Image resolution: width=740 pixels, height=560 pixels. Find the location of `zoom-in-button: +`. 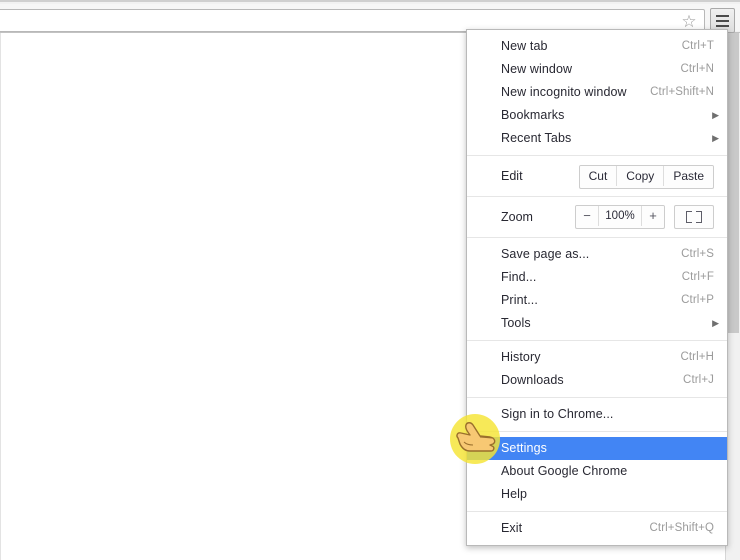

zoom-in-button: + is located at coordinates (653, 216).